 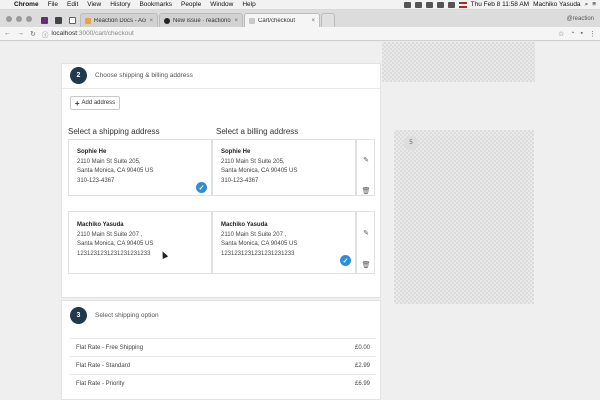 What do you see at coordinates (411, 143) in the screenshot?
I see `step-number-badge: 5` at bounding box center [411, 143].